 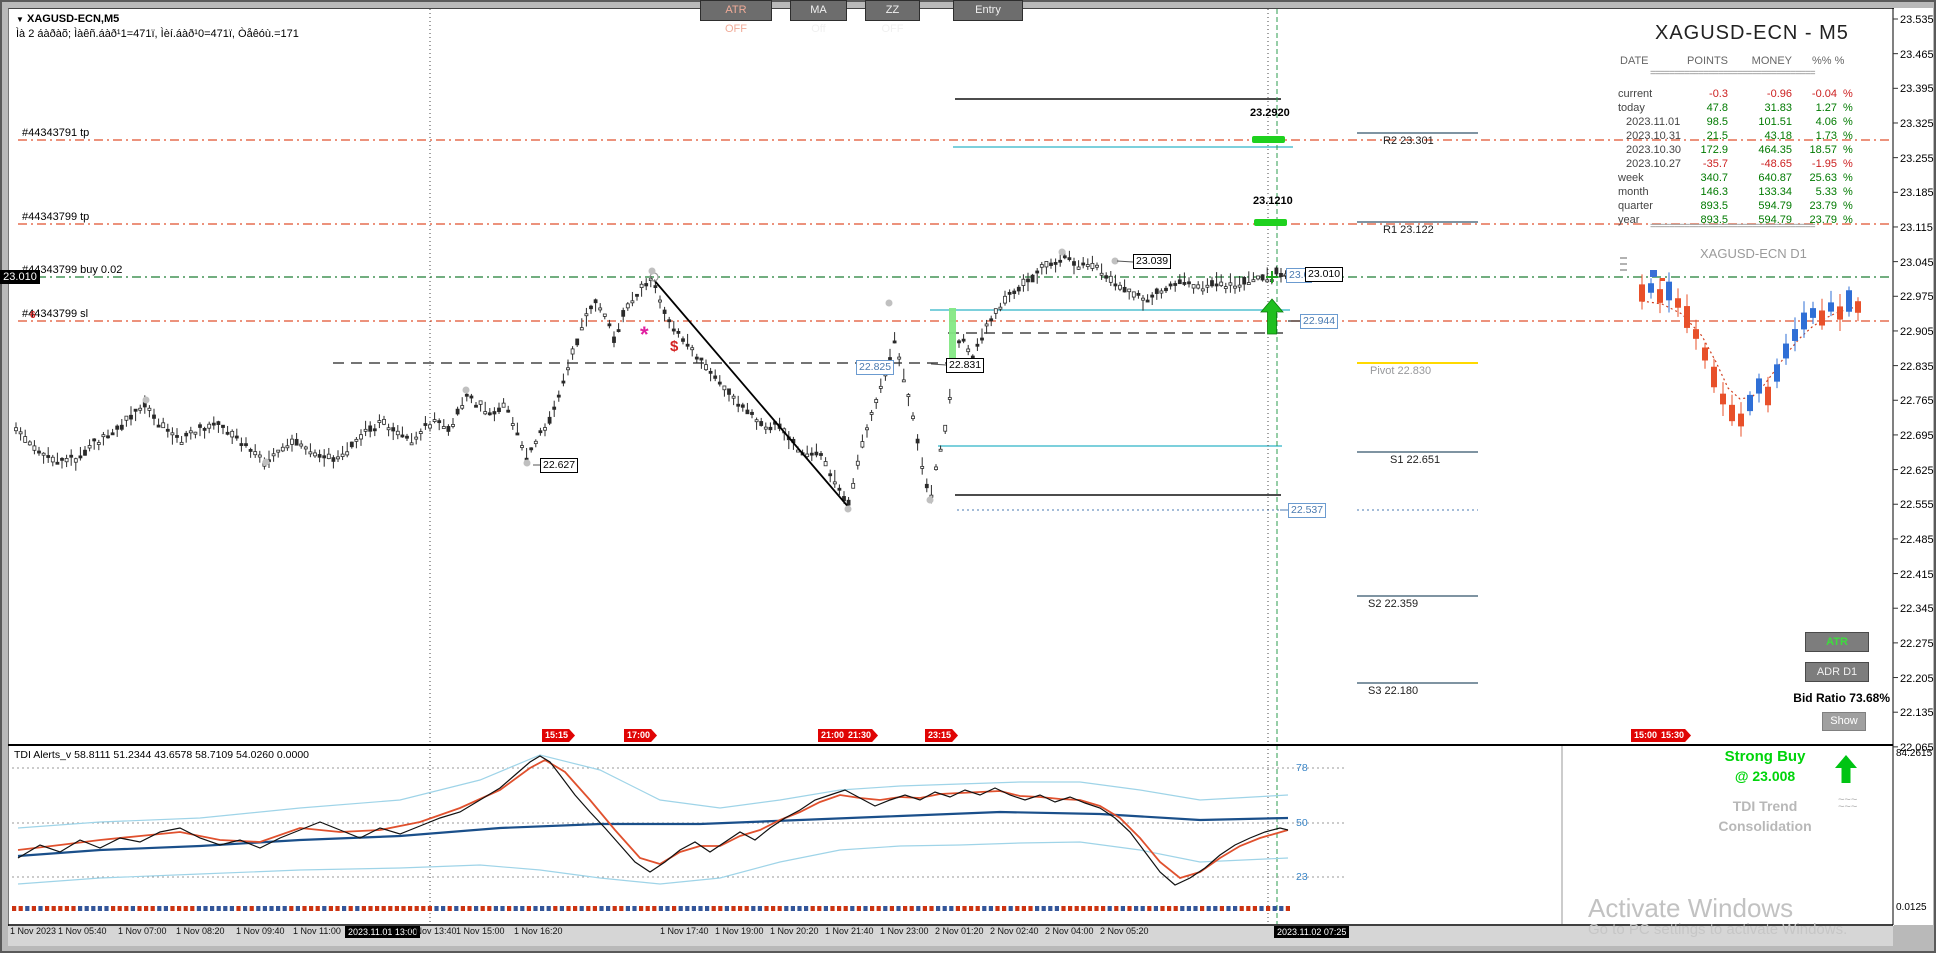 What do you see at coordinates (641, 735) in the screenshot?
I see `time-flag: 17:00` at bounding box center [641, 735].